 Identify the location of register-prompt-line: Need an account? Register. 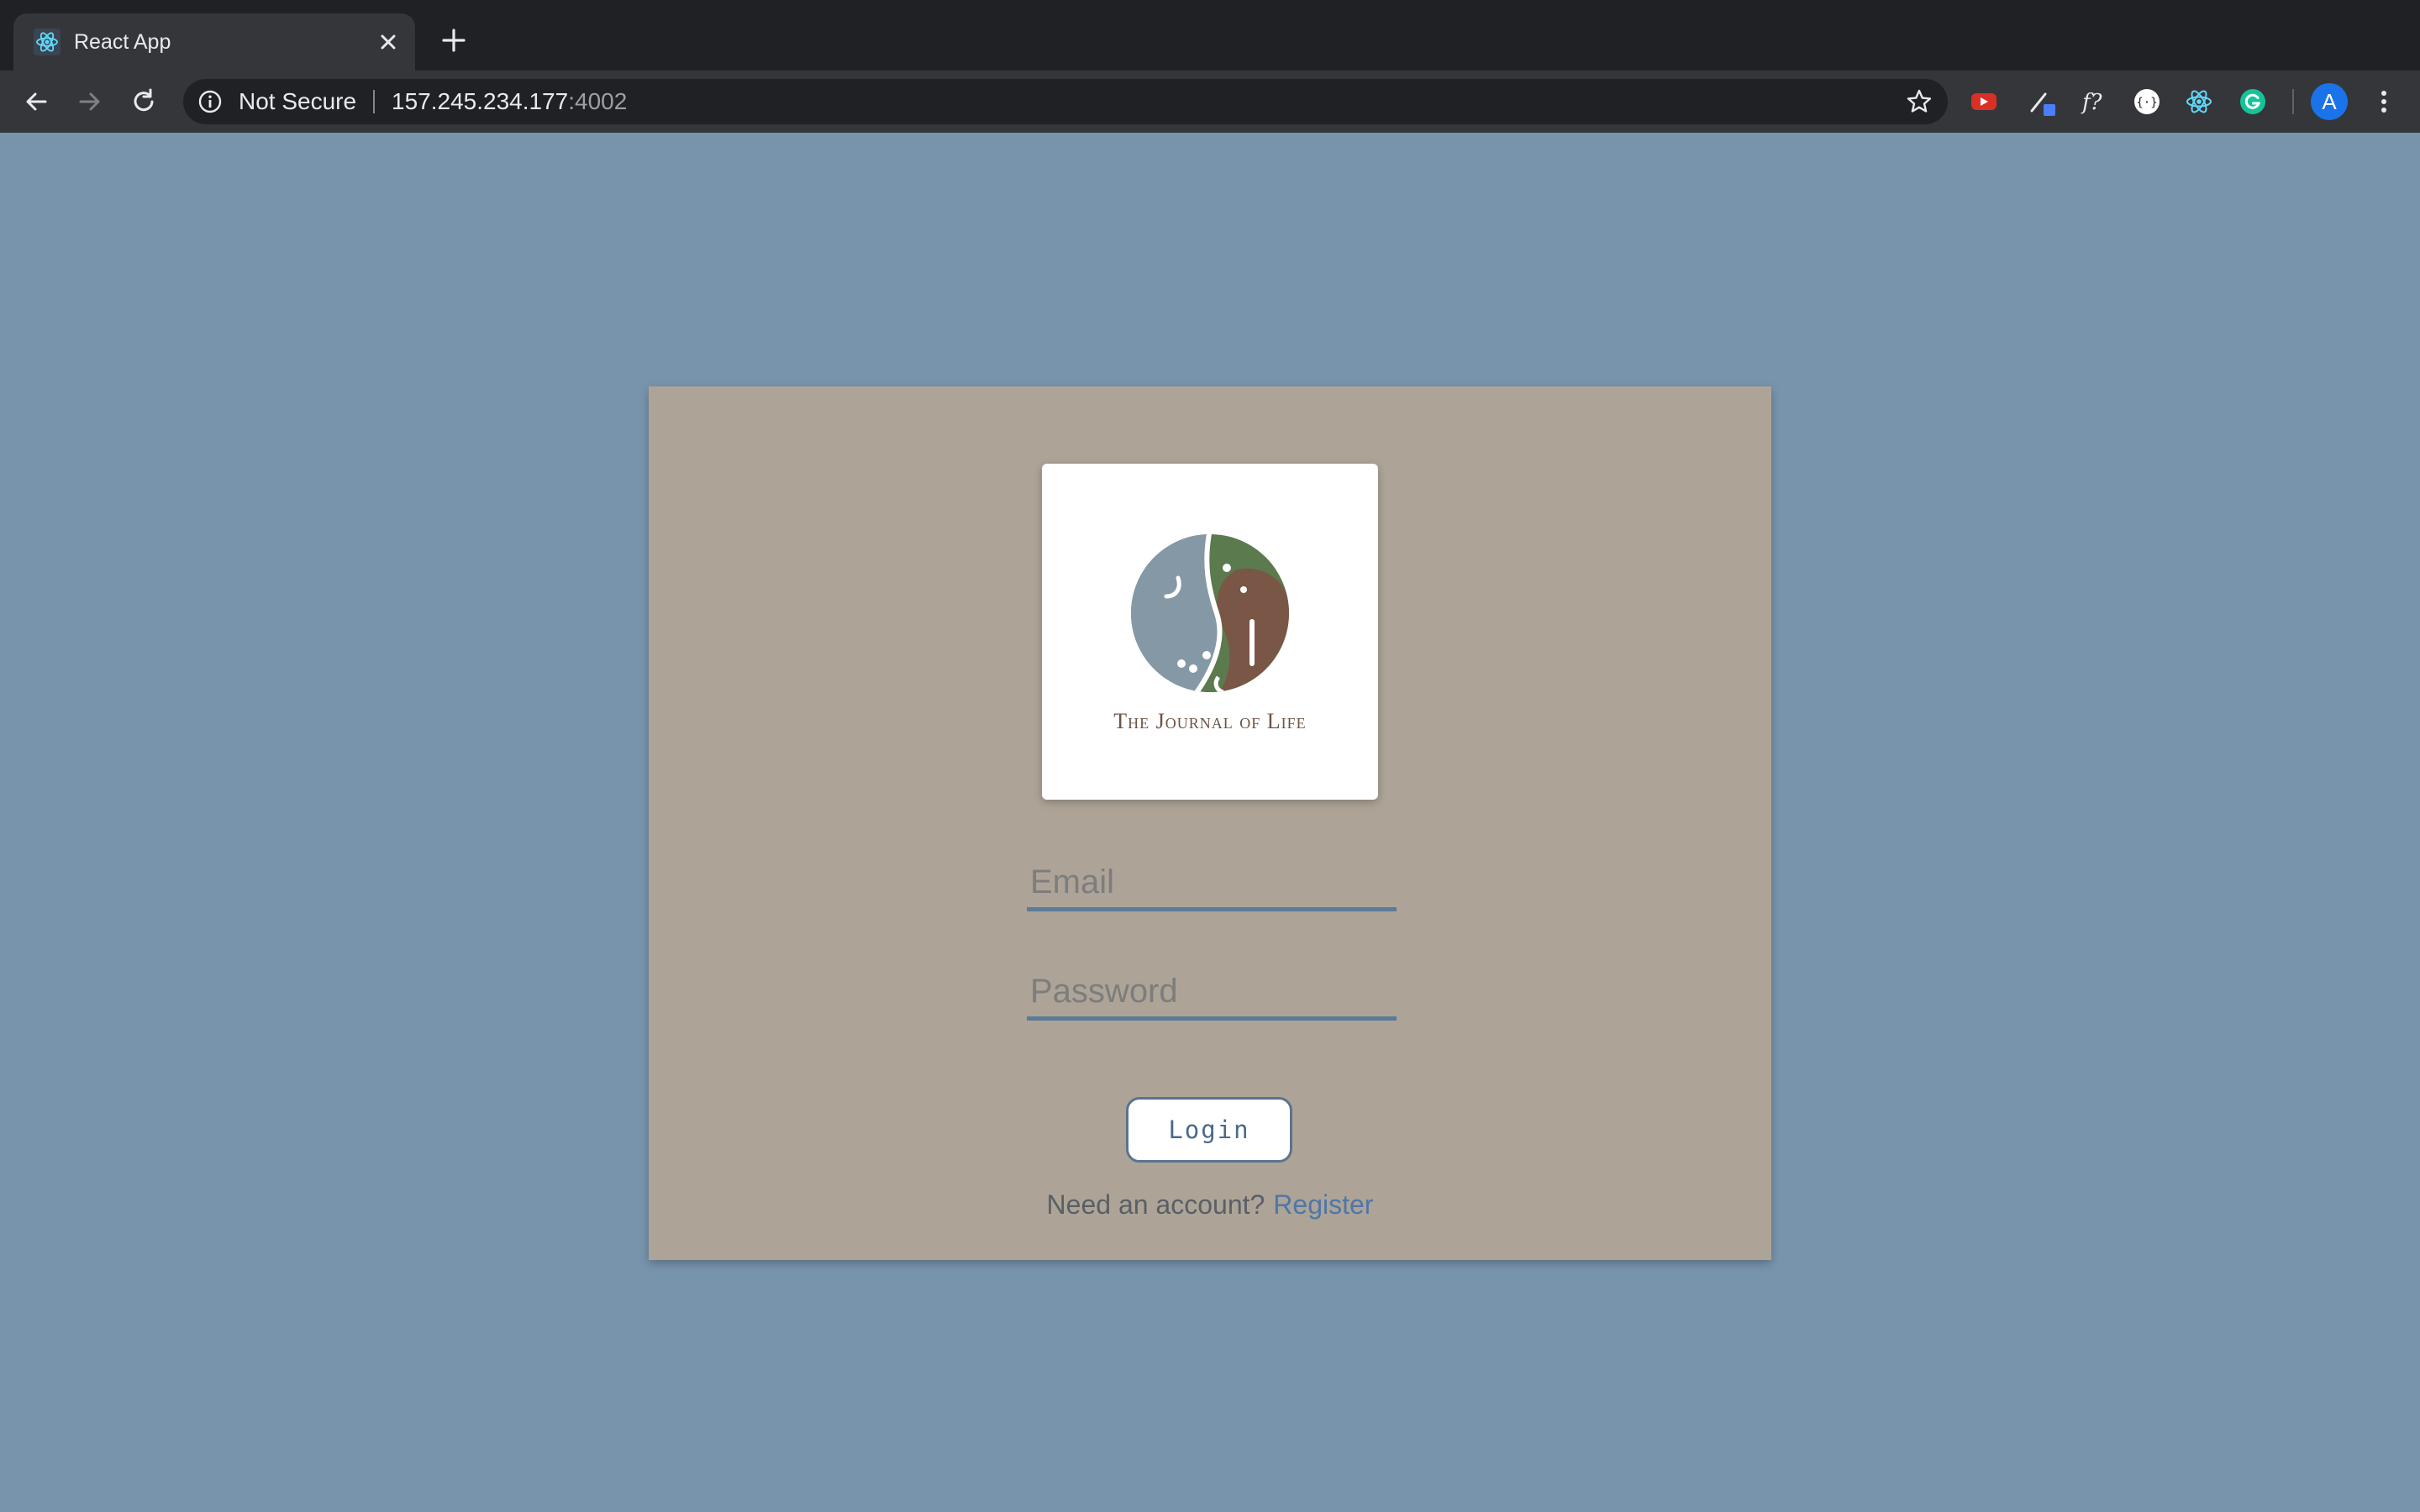
(1210, 1205).